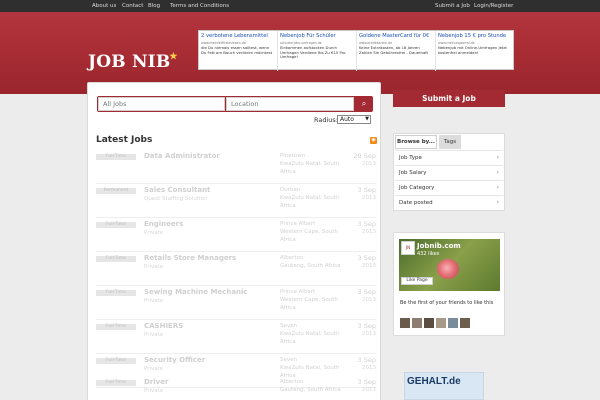 This screenshot has height=400, width=600. Describe the element at coordinates (154, 6) in the screenshot. I see `nav-blog: Blog` at that location.